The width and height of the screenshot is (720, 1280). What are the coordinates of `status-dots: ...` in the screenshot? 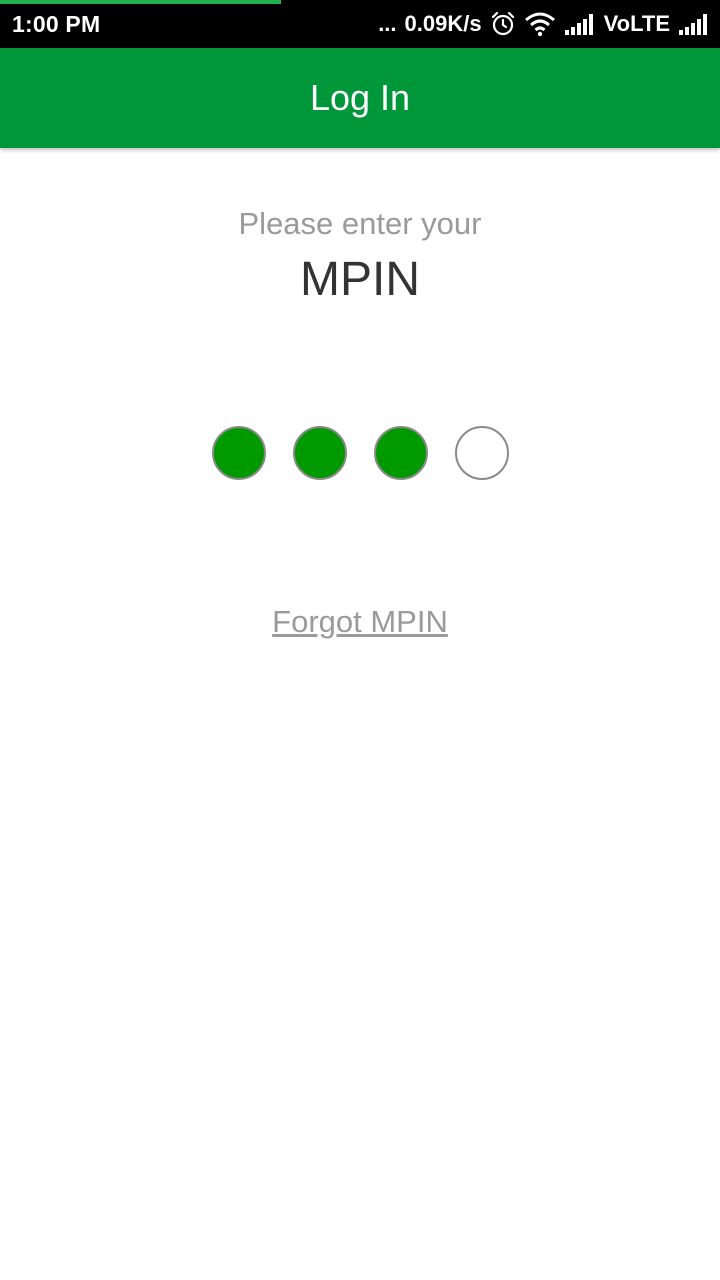 It's located at (387, 23).